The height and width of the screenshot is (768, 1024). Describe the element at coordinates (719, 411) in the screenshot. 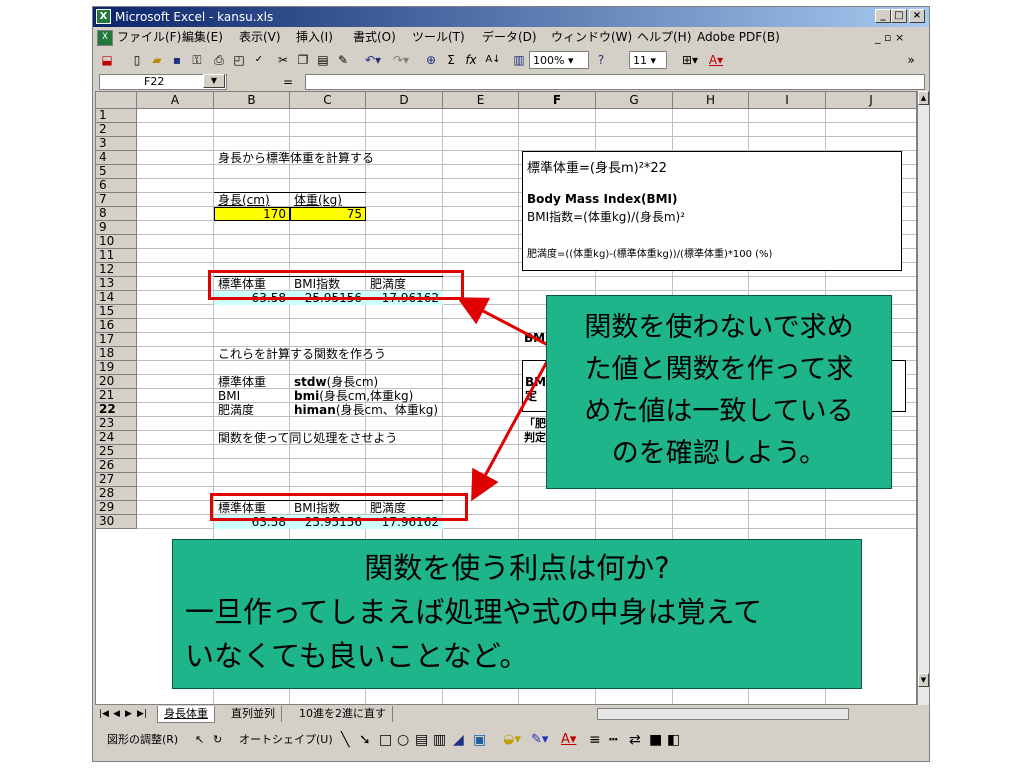

I see `callout-check-line3: めた値は一致している` at that location.